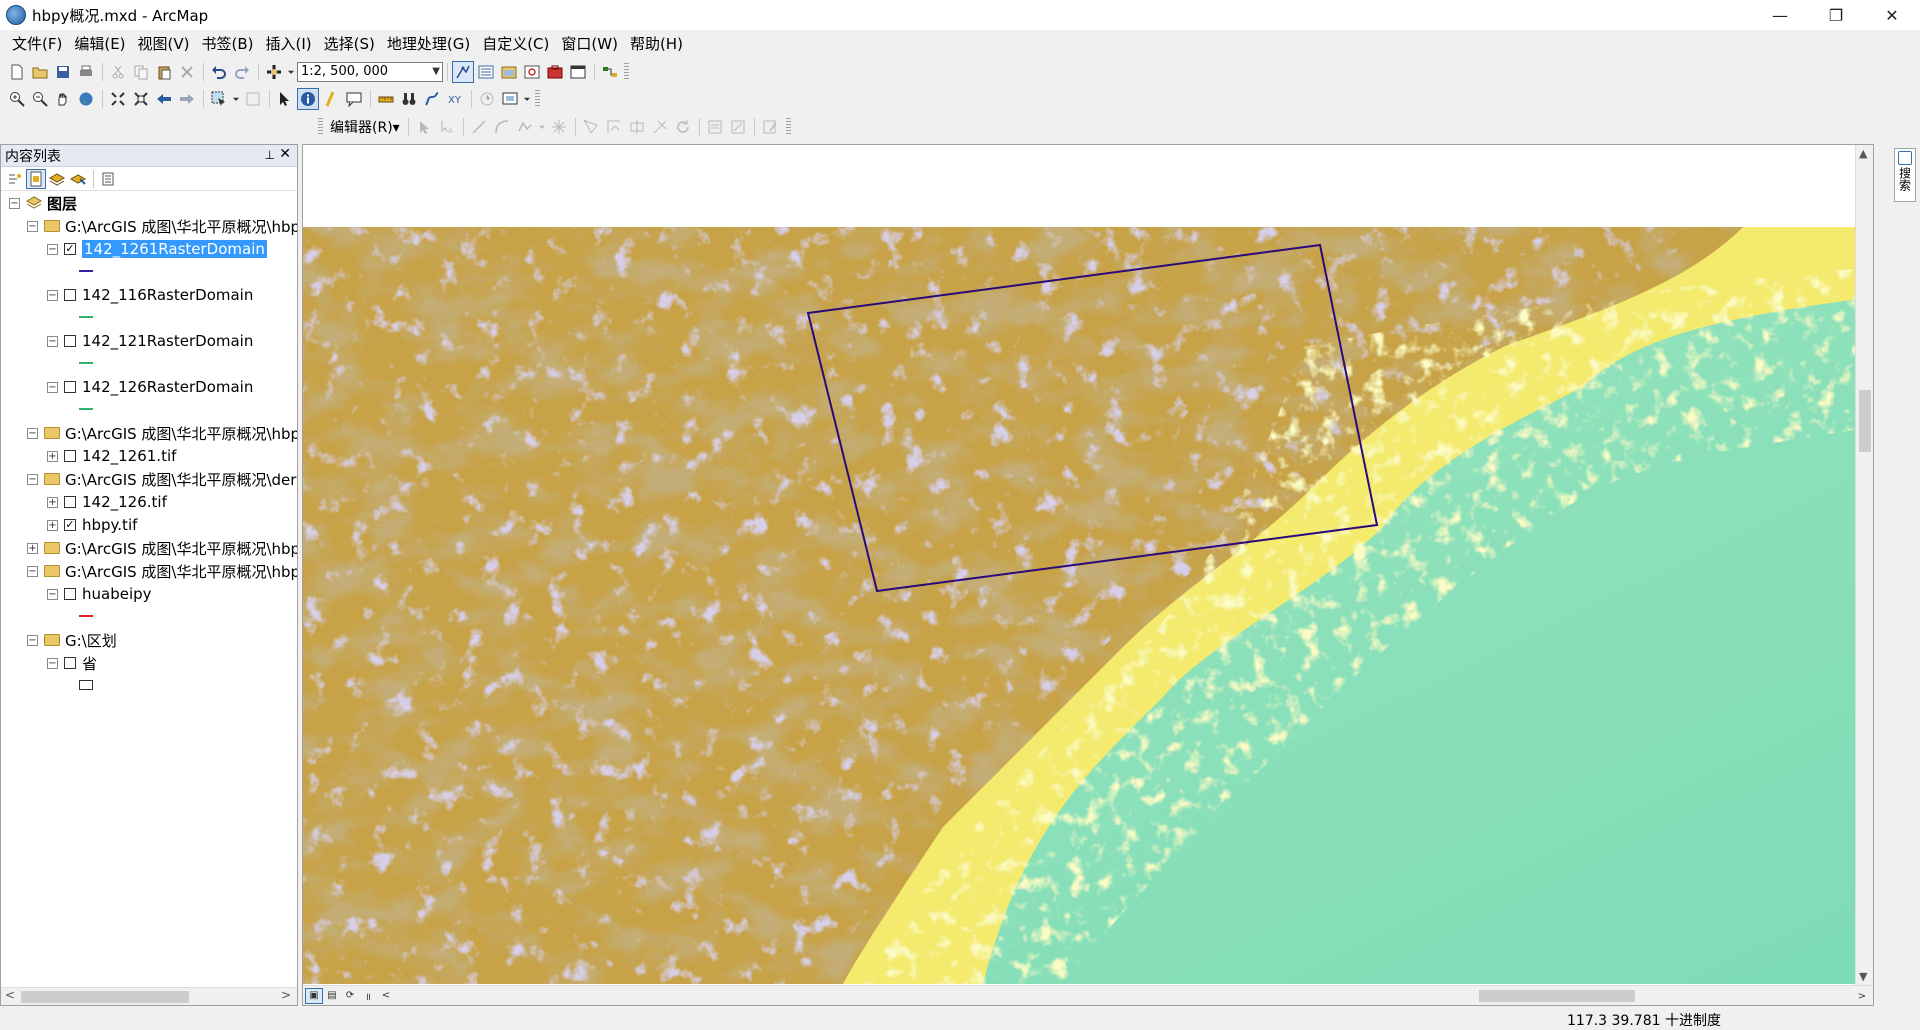 The width and height of the screenshot is (1920, 1030). I want to click on undo-icon, so click(219, 72).